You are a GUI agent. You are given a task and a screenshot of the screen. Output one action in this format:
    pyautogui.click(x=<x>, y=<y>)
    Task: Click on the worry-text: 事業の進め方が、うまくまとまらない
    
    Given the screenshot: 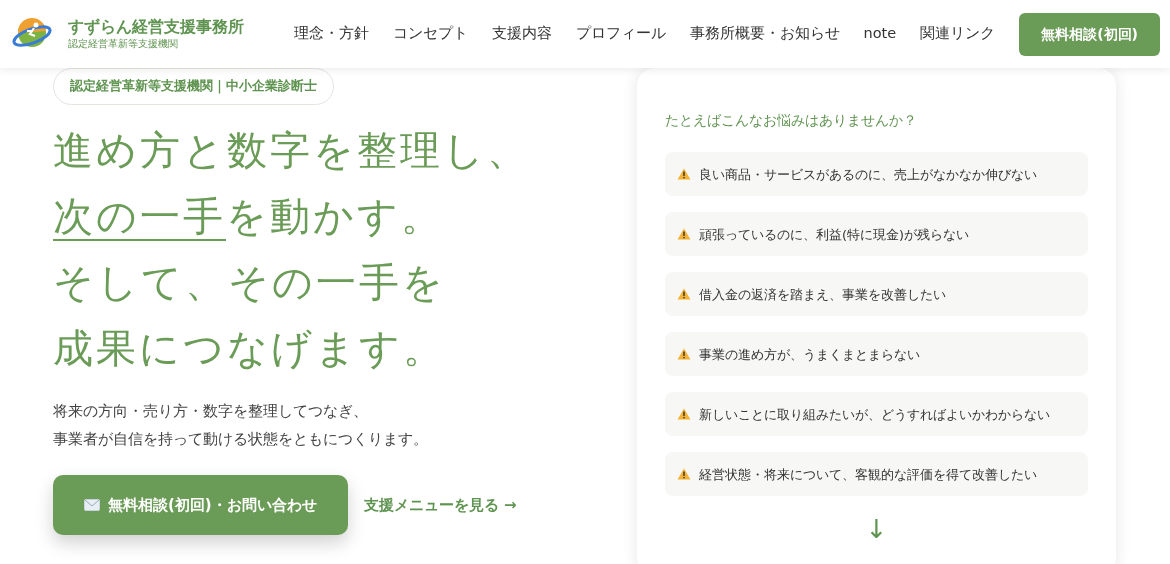 What is the action you would take?
    pyautogui.click(x=809, y=354)
    